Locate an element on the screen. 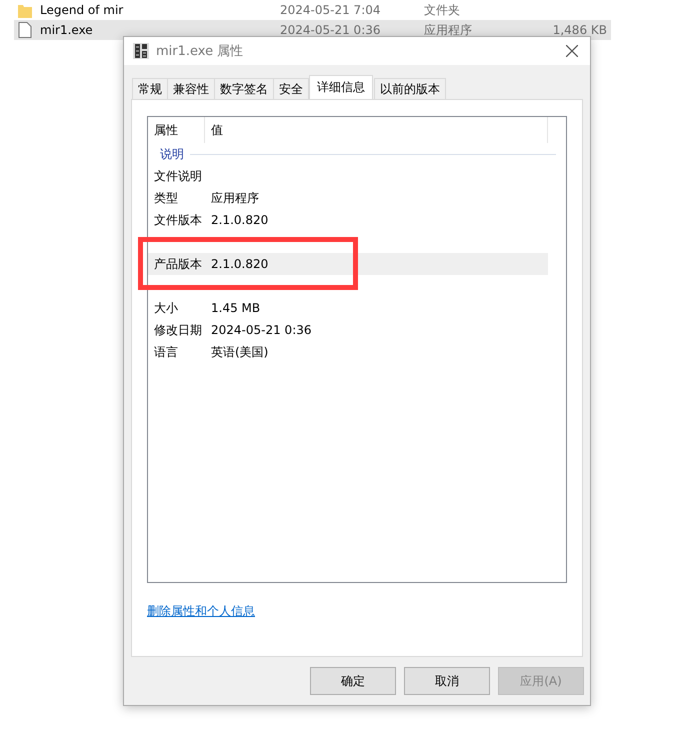  folder-icon is located at coordinates (25, 10).